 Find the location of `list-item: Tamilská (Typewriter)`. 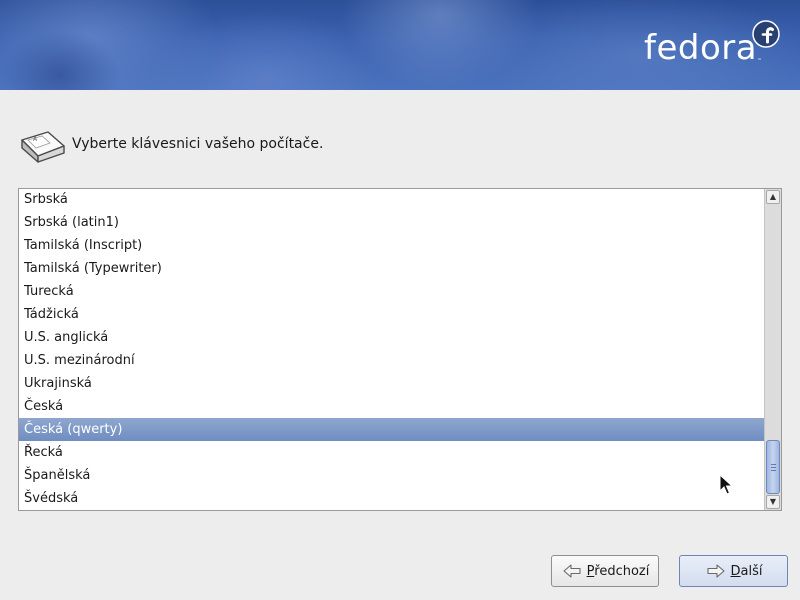

list-item: Tamilská (Typewriter) is located at coordinates (391, 268).